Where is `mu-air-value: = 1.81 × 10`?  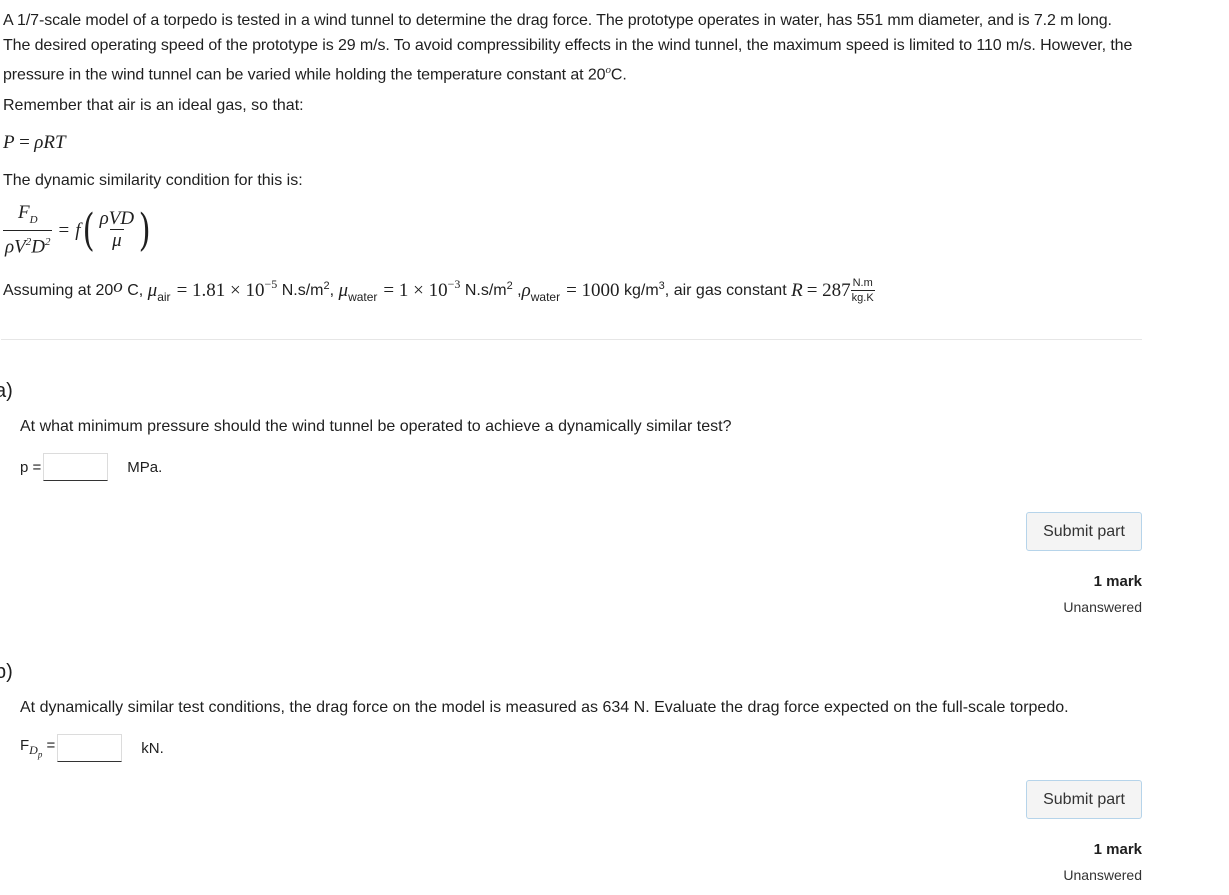
mu-air-value: = 1.81 × 10 is located at coordinates (220, 290).